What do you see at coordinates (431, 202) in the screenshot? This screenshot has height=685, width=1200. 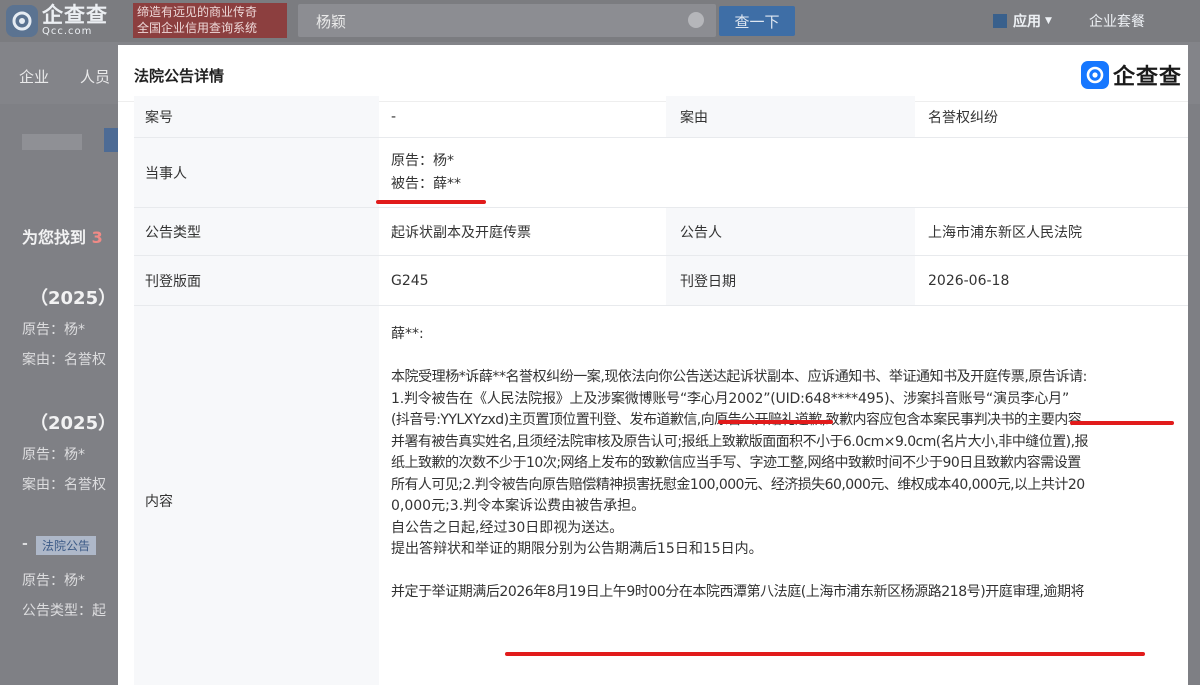 I see `highlight-underline-defendant` at bounding box center [431, 202].